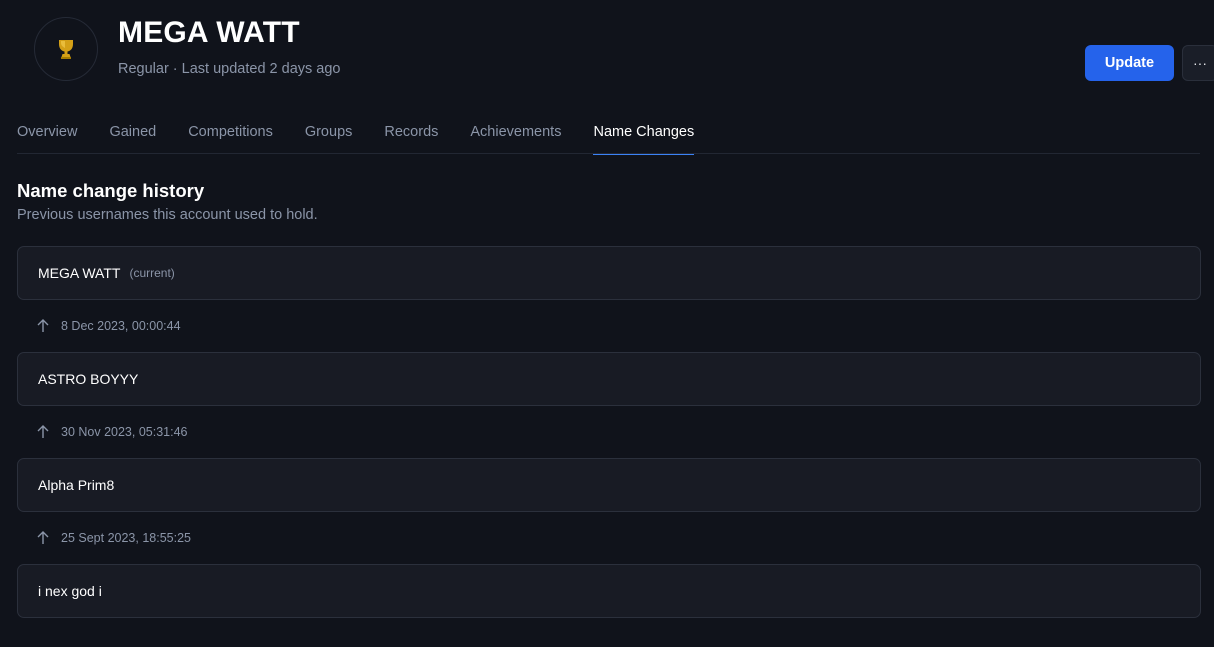  Describe the element at coordinates (229, 69) in the screenshot. I see `player-subtitle: Regular · Last updated 2 days ago` at that location.